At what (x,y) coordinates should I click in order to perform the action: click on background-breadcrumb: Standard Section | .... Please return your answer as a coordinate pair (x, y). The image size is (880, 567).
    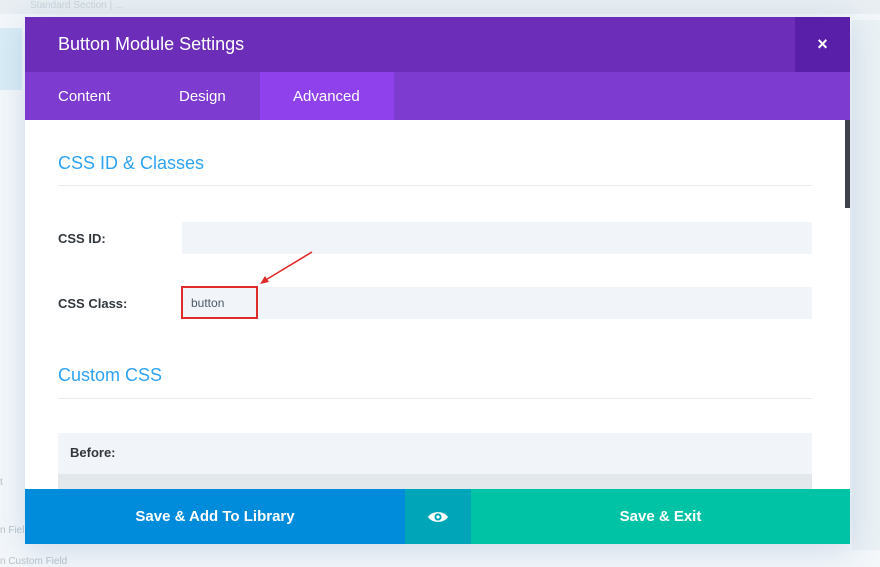
    Looking at the image, I should click on (77, 5).